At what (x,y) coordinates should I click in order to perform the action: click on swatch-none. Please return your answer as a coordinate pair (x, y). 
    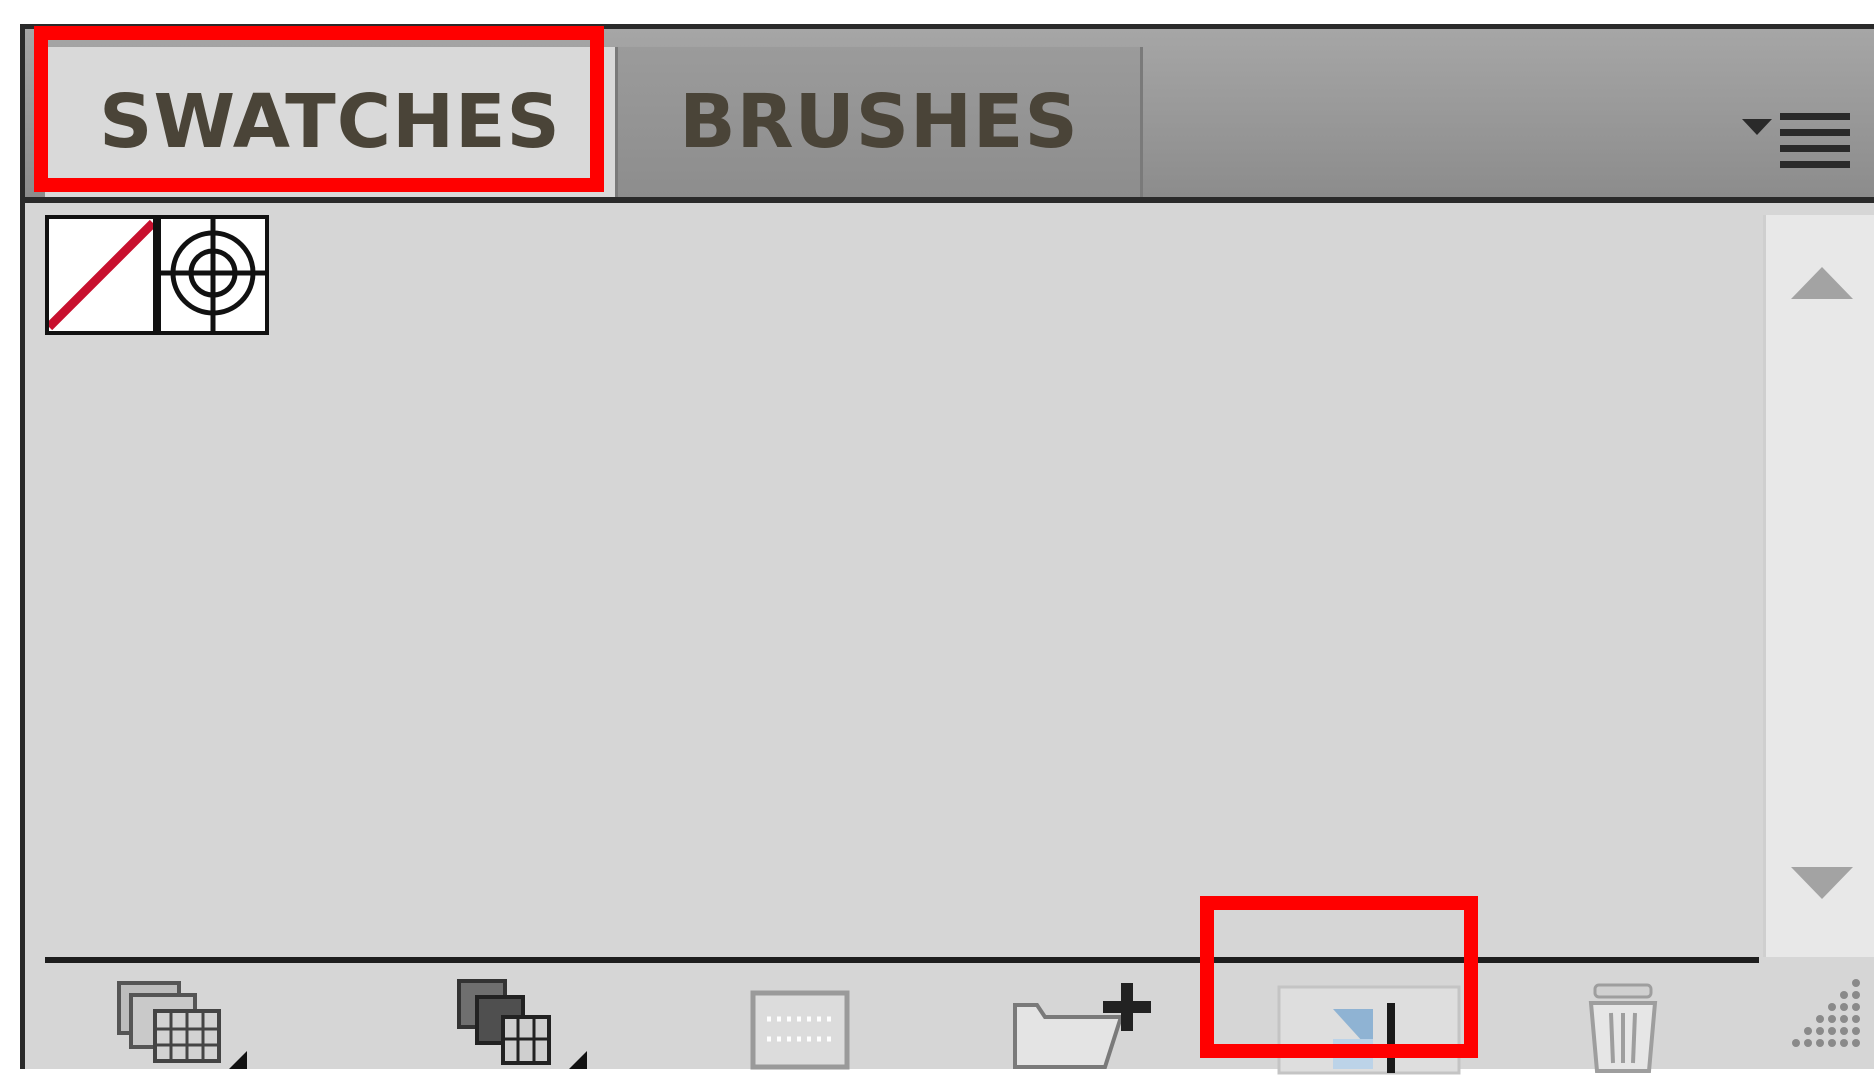
    Looking at the image, I should click on (101, 275).